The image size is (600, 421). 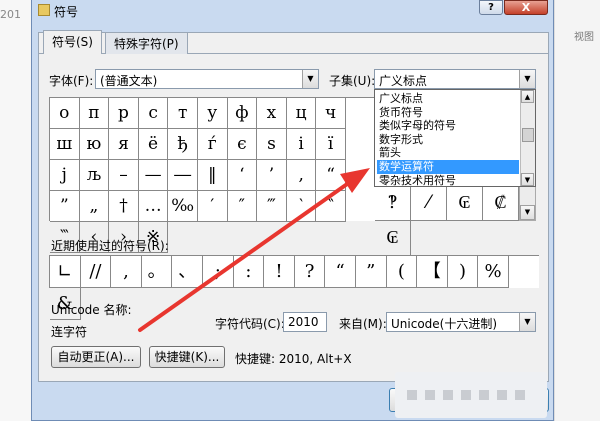 I want to click on arrow-shaft, so click(x=245, y=256).